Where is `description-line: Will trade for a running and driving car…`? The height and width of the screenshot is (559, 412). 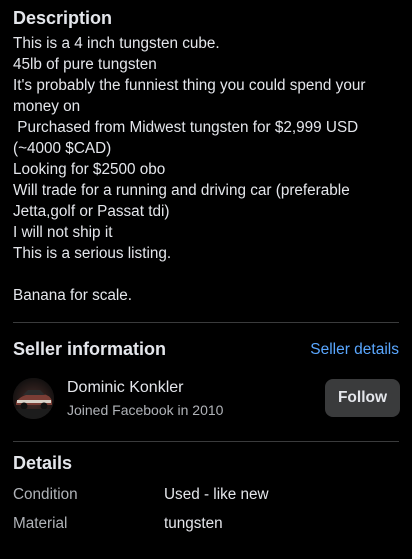 description-line: Will trade for a running and driving car… is located at coordinates (181, 190).